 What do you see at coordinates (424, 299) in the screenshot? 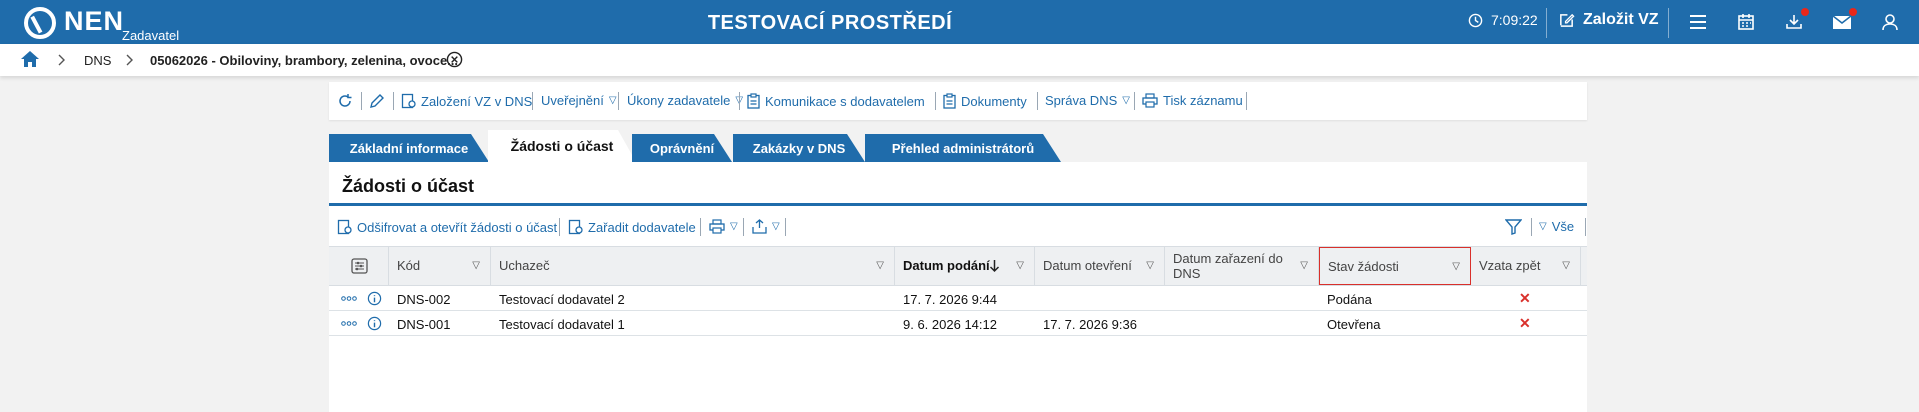
I see `cell-code: DNS-002` at bounding box center [424, 299].